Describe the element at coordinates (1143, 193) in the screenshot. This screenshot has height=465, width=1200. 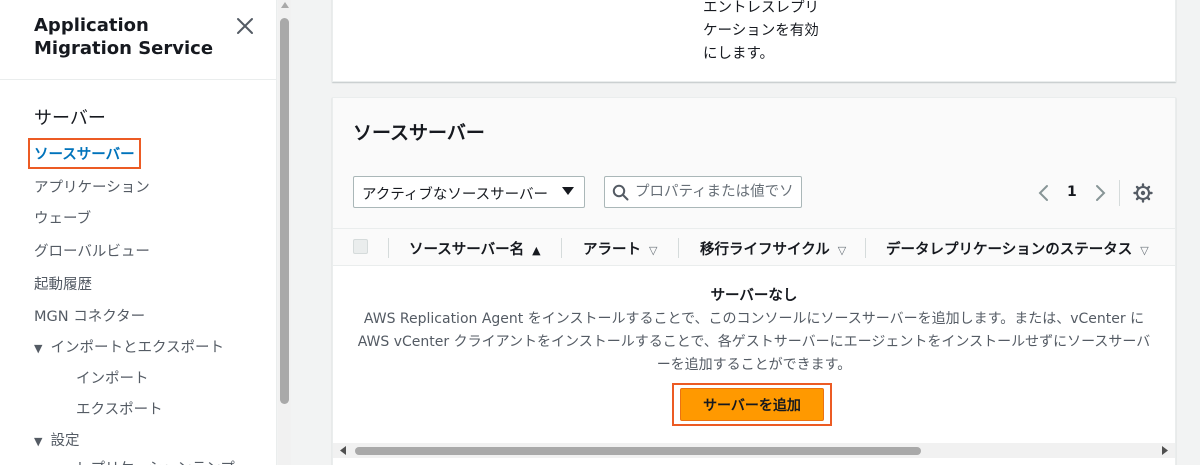
I see `gear-icon` at that location.